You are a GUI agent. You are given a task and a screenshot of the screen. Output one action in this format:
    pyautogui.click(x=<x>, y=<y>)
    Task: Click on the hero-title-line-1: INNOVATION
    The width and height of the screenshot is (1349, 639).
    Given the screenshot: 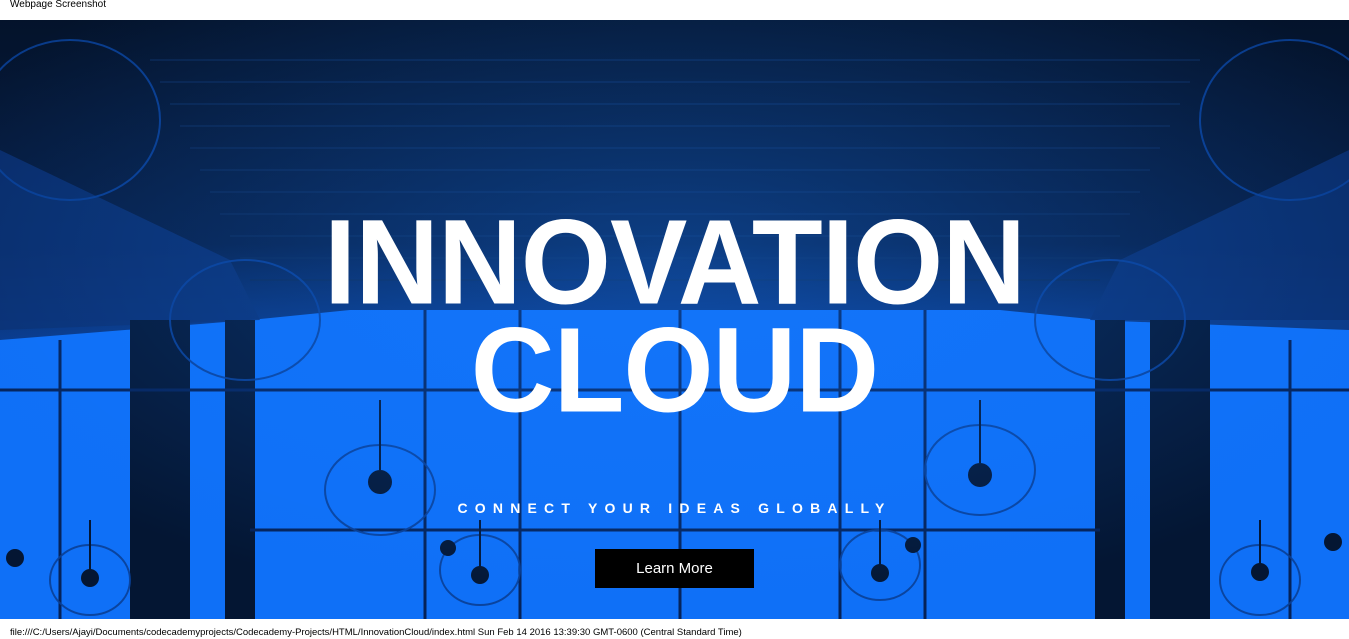 What is the action you would take?
    pyautogui.click(x=674, y=262)
    